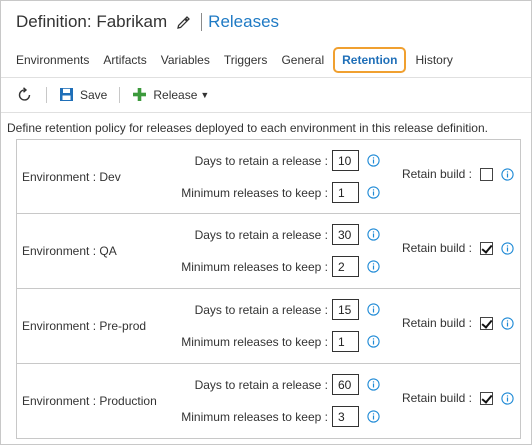  What do you see at coordinates (48, 60) in the screenshot?
I see `tab-environments: Environments` at bounding box center [48, 60].